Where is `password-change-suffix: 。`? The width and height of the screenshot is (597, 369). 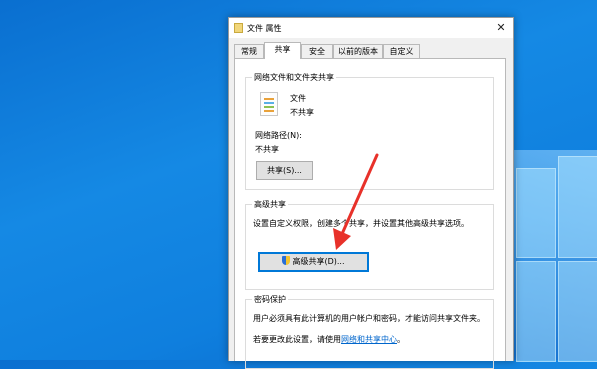 password-change-suffix: 。 is located at coordinates (401, 339).